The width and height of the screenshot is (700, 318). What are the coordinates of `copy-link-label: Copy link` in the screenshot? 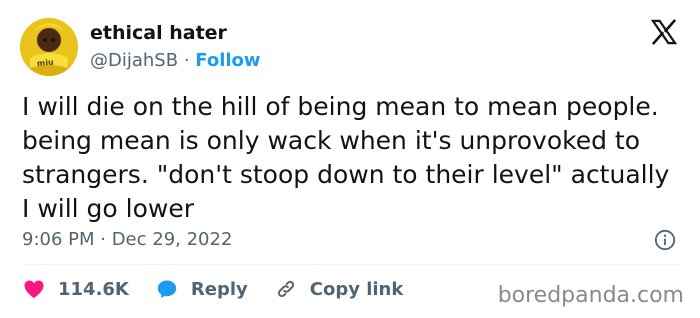 It's located at (356, 289).